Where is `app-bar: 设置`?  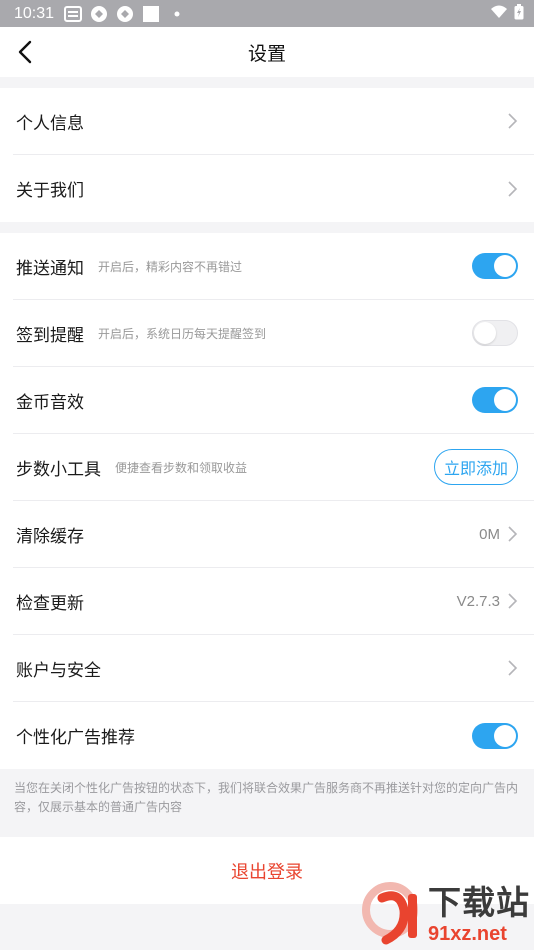 app-bar: 设置 is located at coordinates (267, 52).